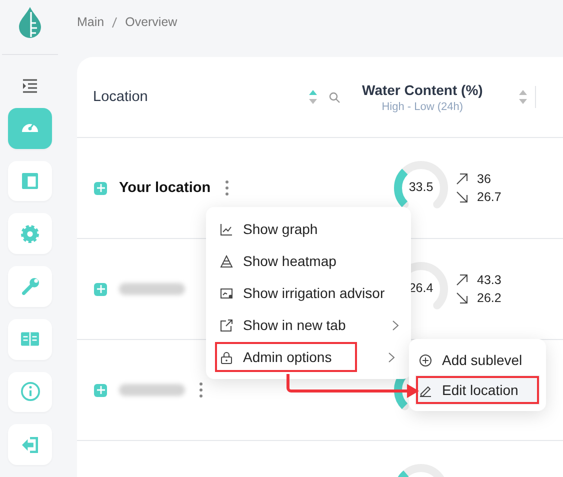 The image size is (563, 477). I want to click on lock-icon, so click(226, 357).